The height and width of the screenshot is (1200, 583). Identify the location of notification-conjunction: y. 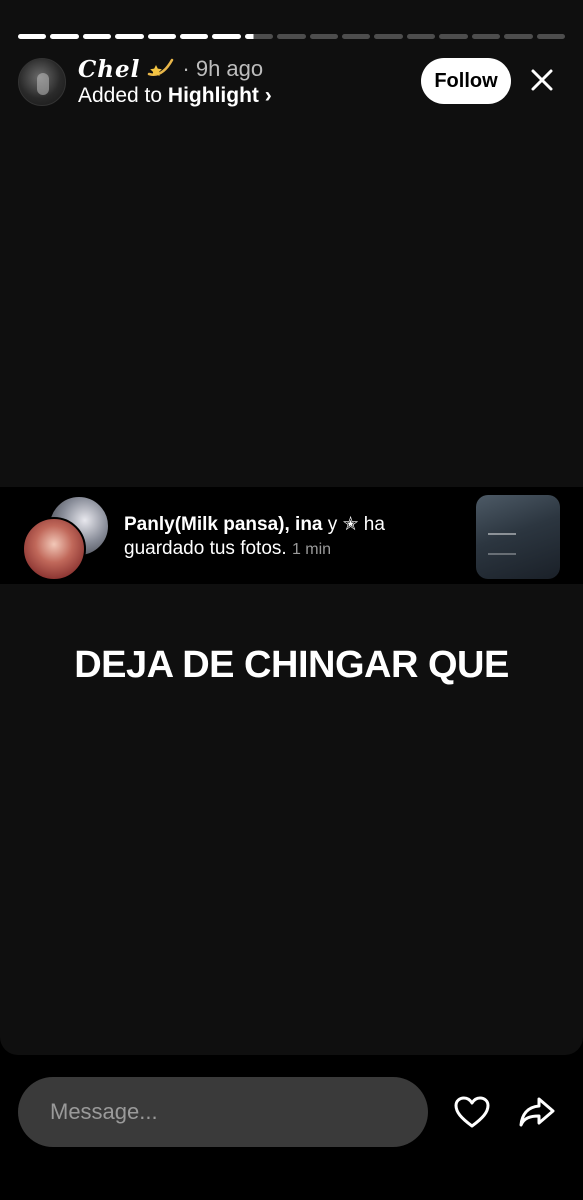
(332, 524).